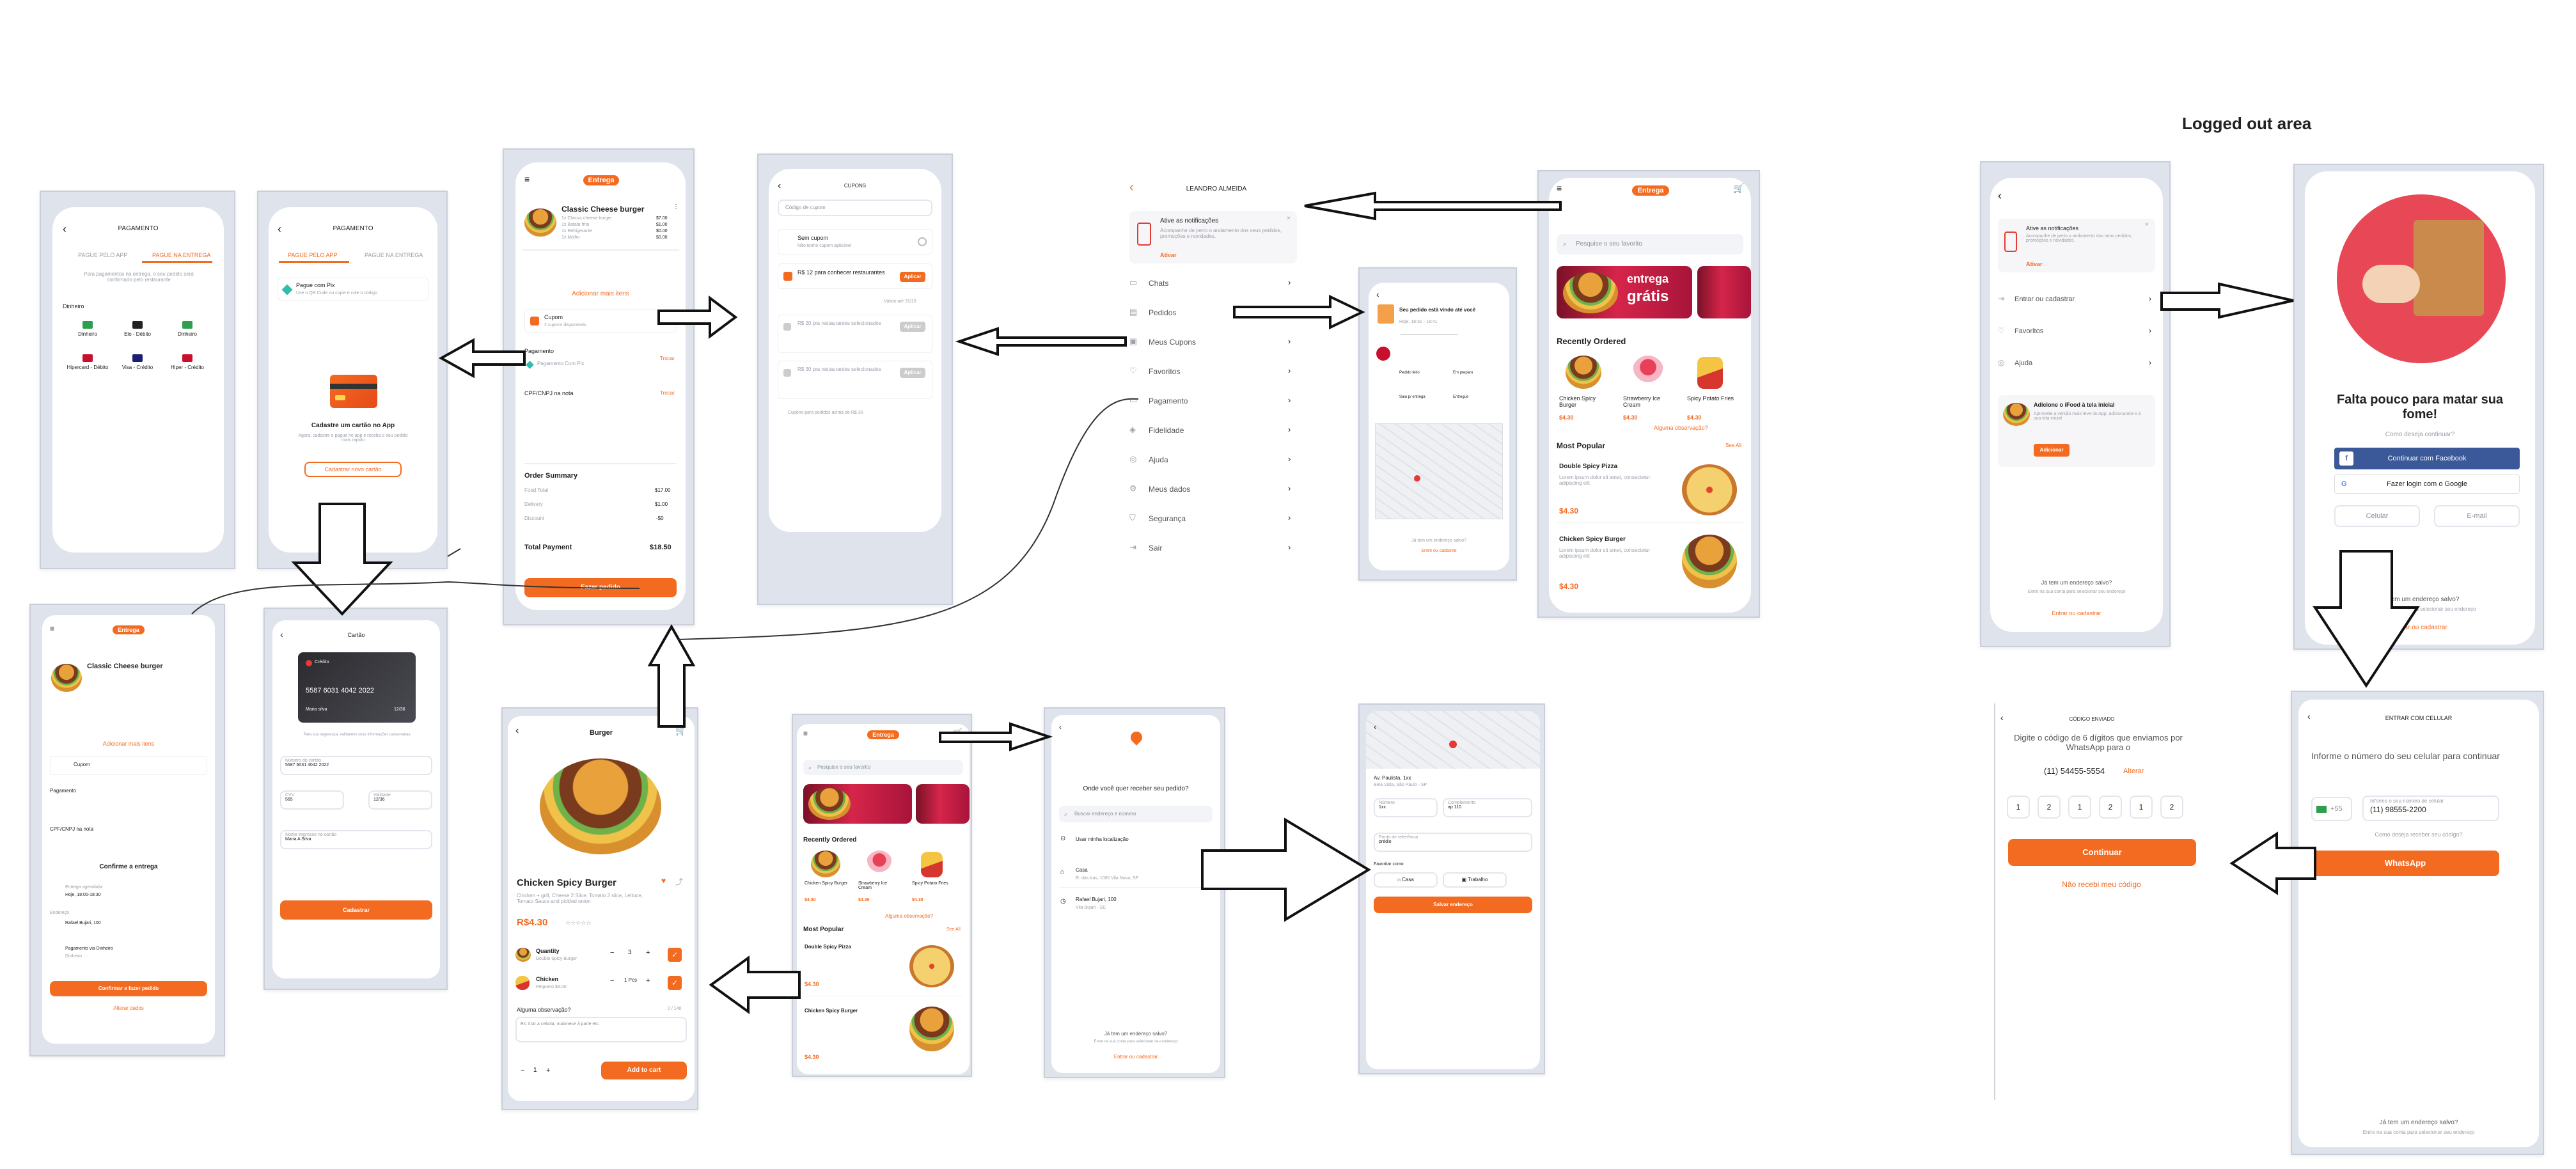 The image size is (2576, 1169). Describe the element at coordinates (671, 676) in the screenshot. I see `arrow-up` at that location.